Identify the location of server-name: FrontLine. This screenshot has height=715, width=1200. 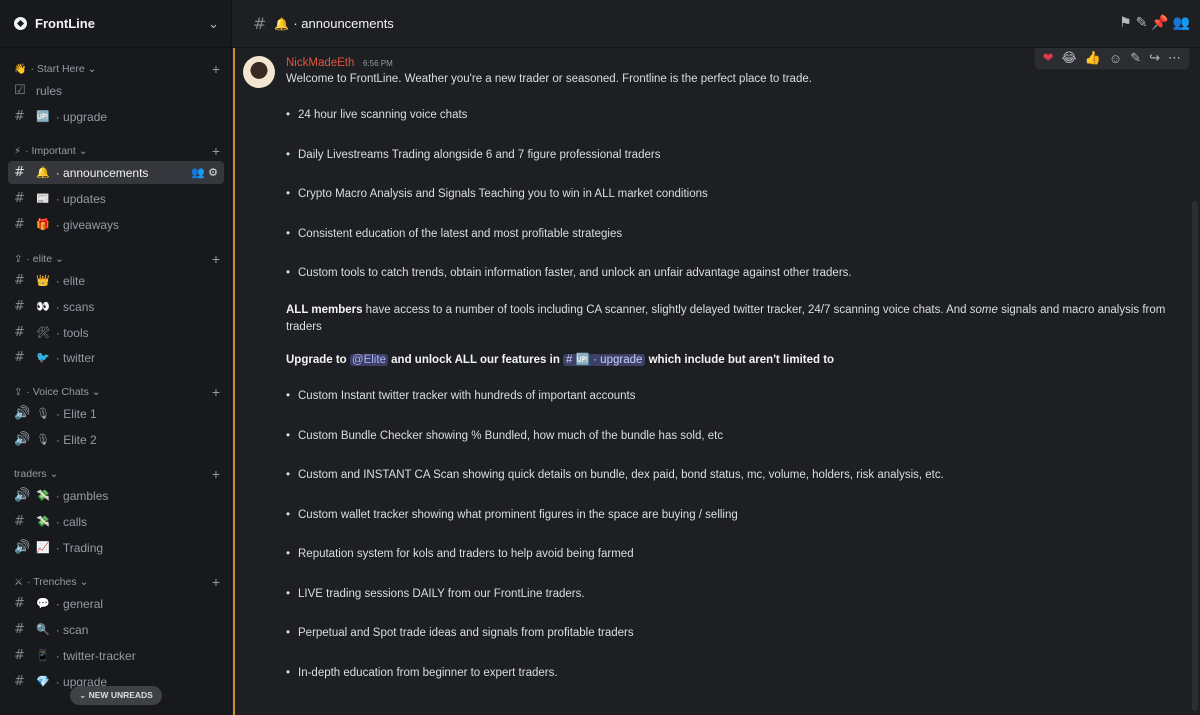
(65, 23).